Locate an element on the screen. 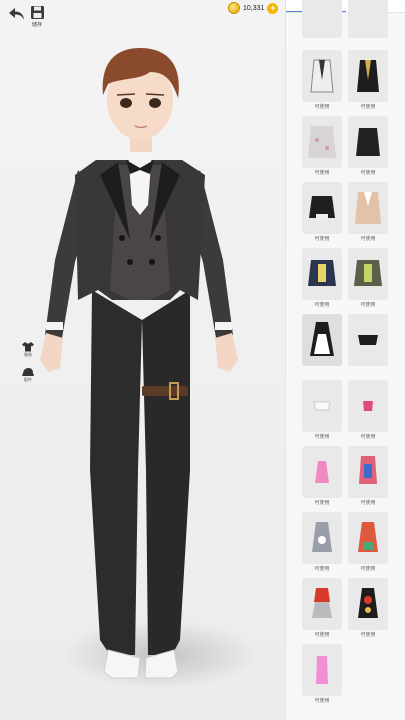  black-coat-thumbnail is located at coordinates (368, 142).